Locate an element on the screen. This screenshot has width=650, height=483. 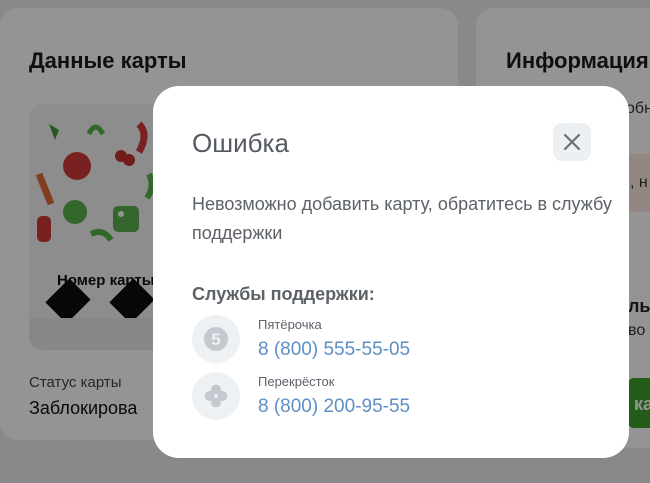
support-item-pyaterochka: 5 Пятёрочка 8 (800) 555-55-05 is located at coordinates (392, 339).